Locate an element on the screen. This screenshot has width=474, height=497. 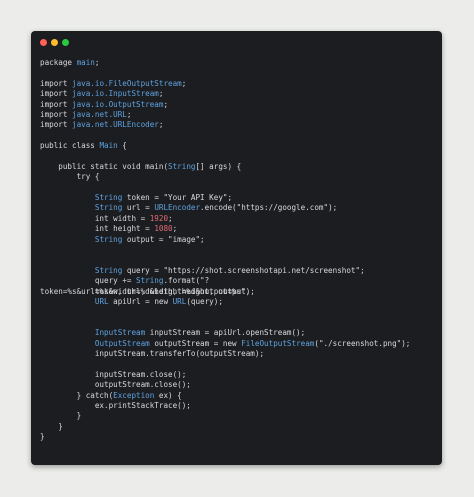
code-token: try is located at coordinates (67, 177).